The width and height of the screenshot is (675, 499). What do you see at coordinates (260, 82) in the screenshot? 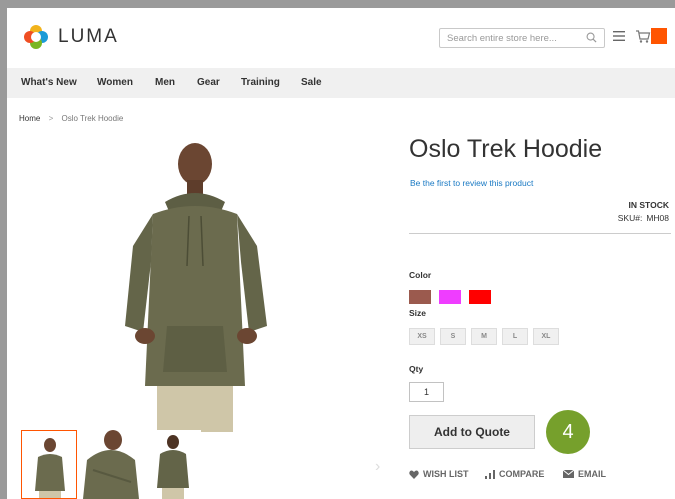
I see `nav-item-training: Training` at bounding box center [260, 82].